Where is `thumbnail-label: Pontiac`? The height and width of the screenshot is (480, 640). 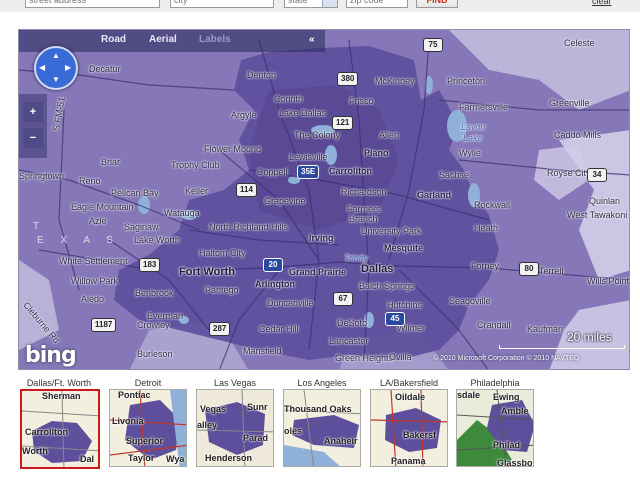 thumbnail-label: Pontiac is located at coordinates (134, 395).